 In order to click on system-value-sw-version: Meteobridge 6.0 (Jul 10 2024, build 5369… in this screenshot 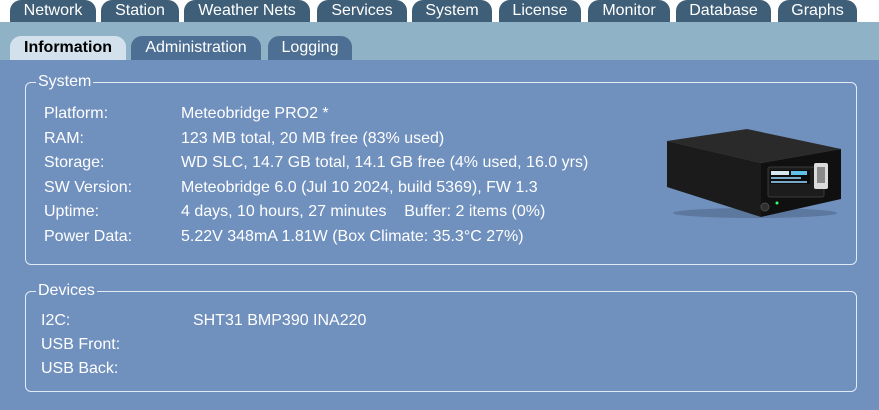, I will do `click(359, 187)`.